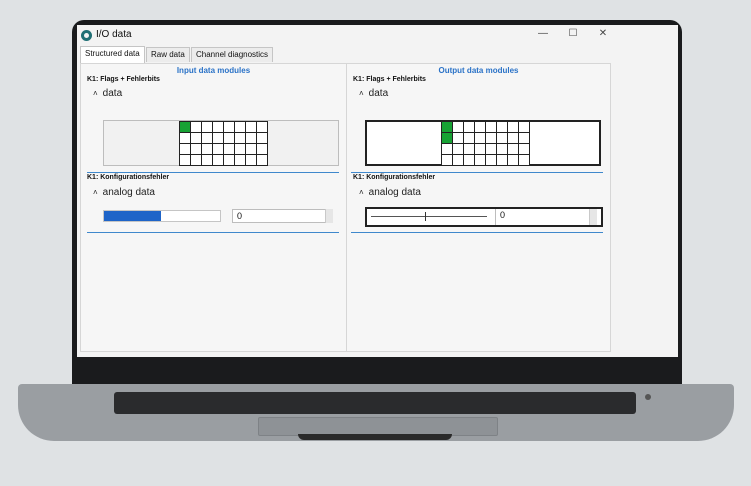  I want to click on analog-value-field: 0, so click(279, 216).